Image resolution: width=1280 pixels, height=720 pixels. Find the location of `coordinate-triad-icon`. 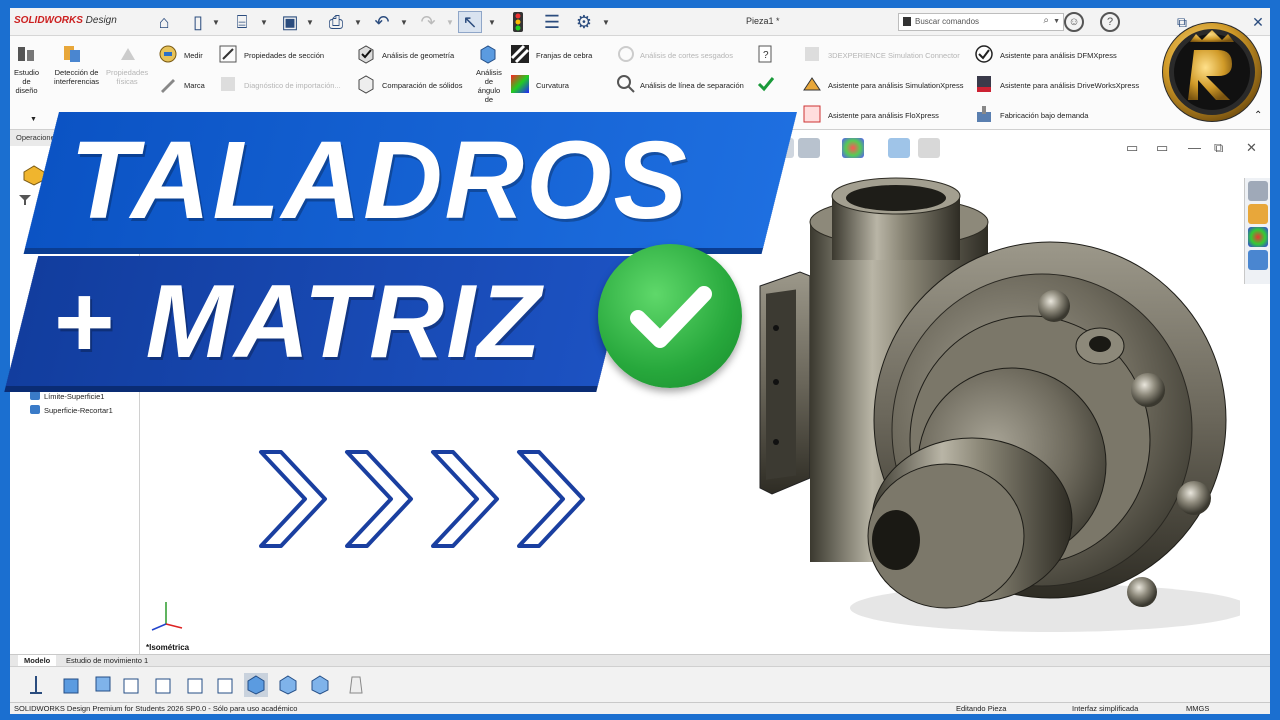

coordinate-triad-icon is located at coordinates (167, 616).